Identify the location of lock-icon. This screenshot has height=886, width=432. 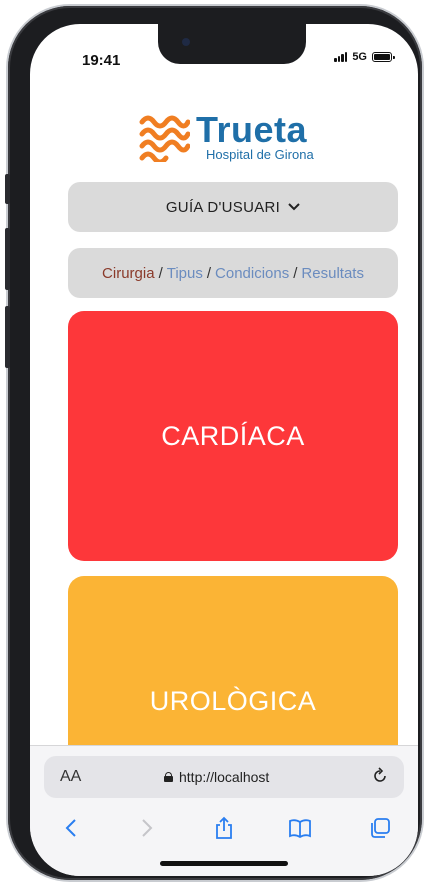
(168, 777).